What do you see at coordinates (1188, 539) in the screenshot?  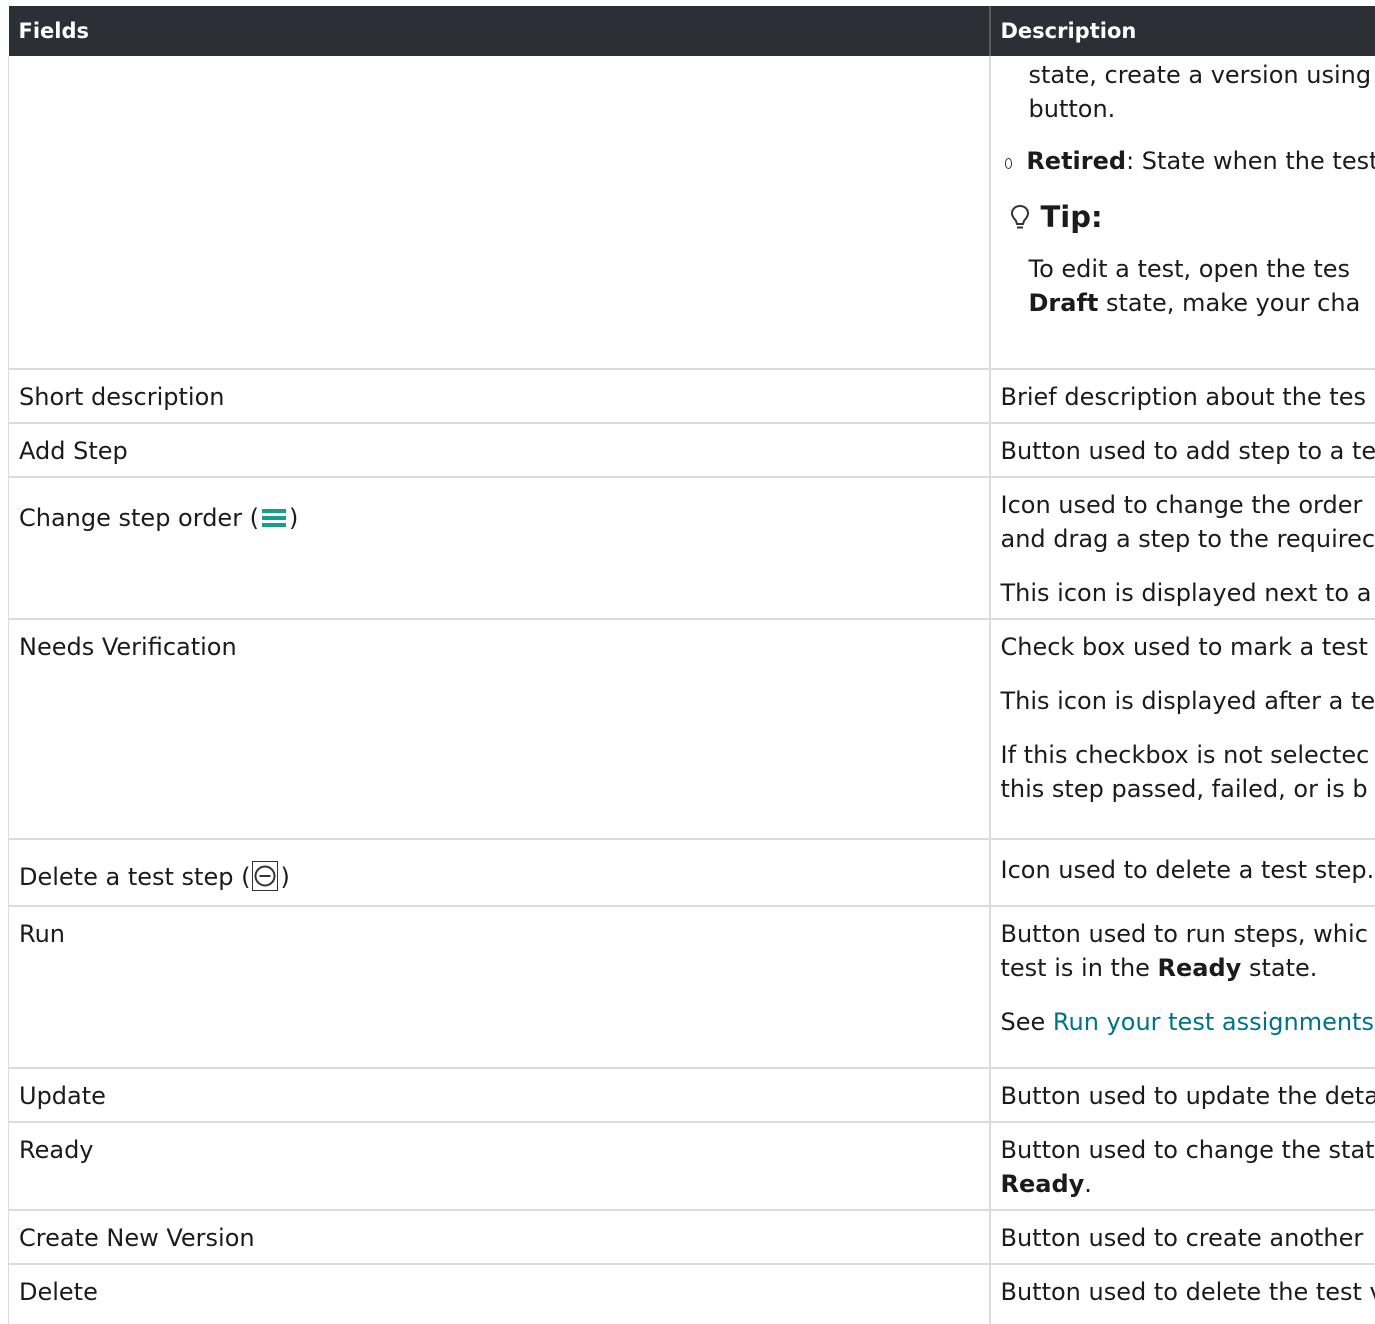 I see `description-text: and drag a step to the requirec` at bounding box center [1188, 539].